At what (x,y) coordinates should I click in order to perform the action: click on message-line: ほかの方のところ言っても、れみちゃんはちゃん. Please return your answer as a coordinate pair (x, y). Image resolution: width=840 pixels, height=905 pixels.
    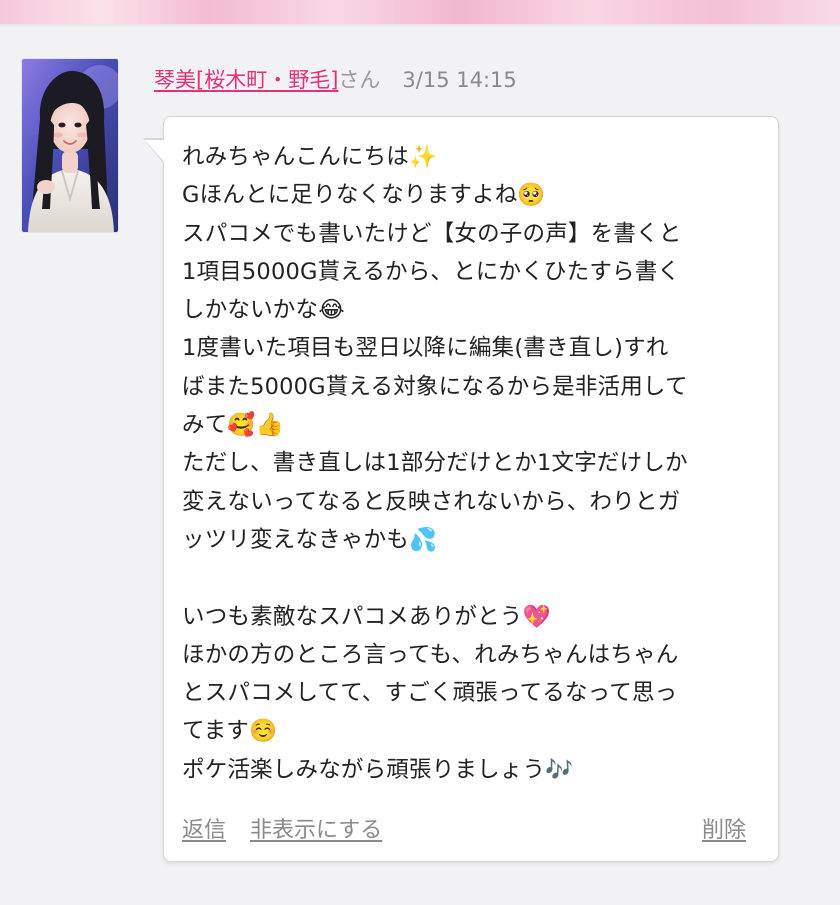
    Looking at the image, I should click on (430, 654).